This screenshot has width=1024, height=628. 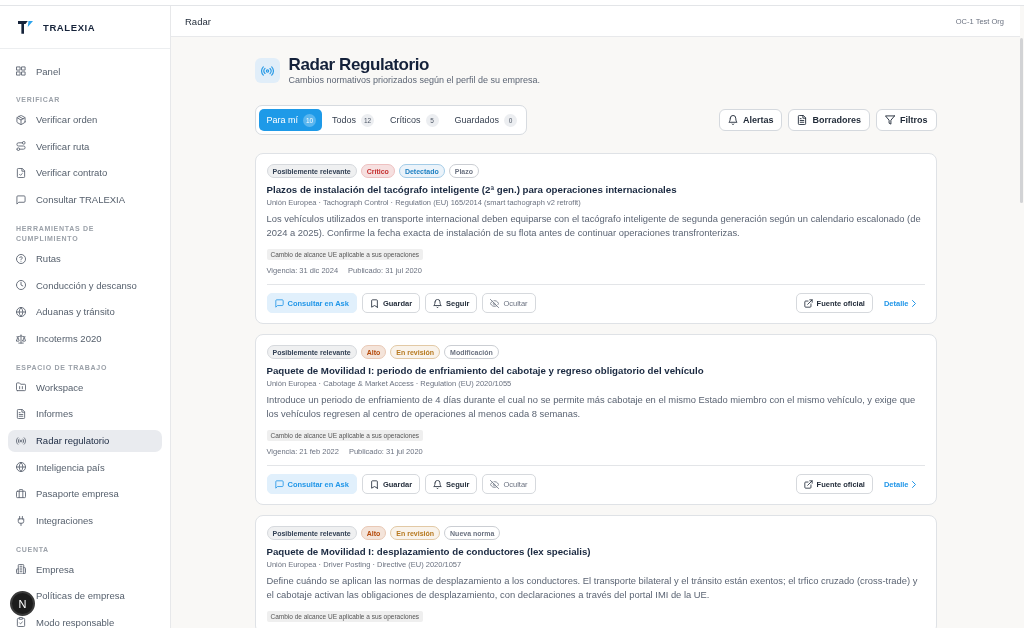 What do you see at coordinates (198, 21) in the screenshot?
I see `breadcrumb: Radar` at bounding box center [198, 21].